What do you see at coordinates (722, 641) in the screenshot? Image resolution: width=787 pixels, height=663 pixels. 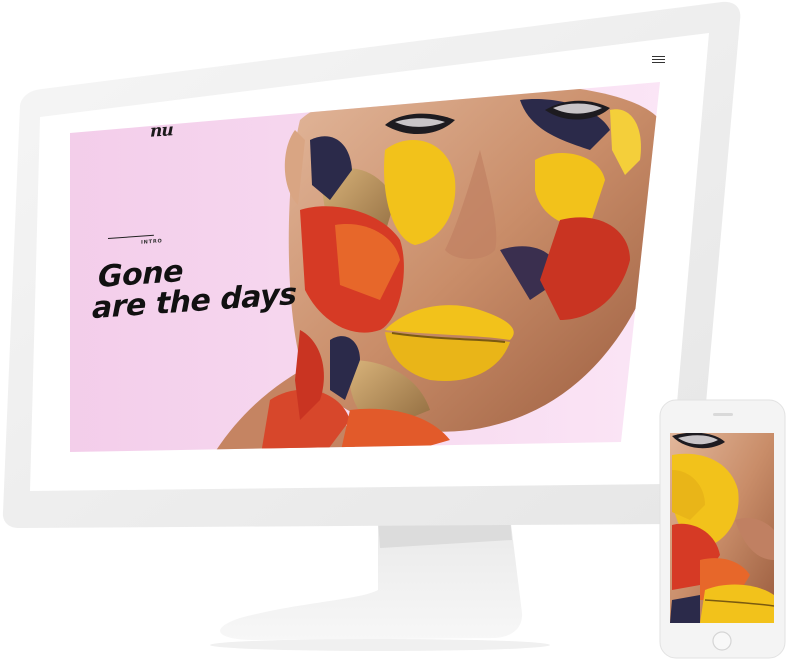 I see `home-button-icon` at bounding box center [722, 641].